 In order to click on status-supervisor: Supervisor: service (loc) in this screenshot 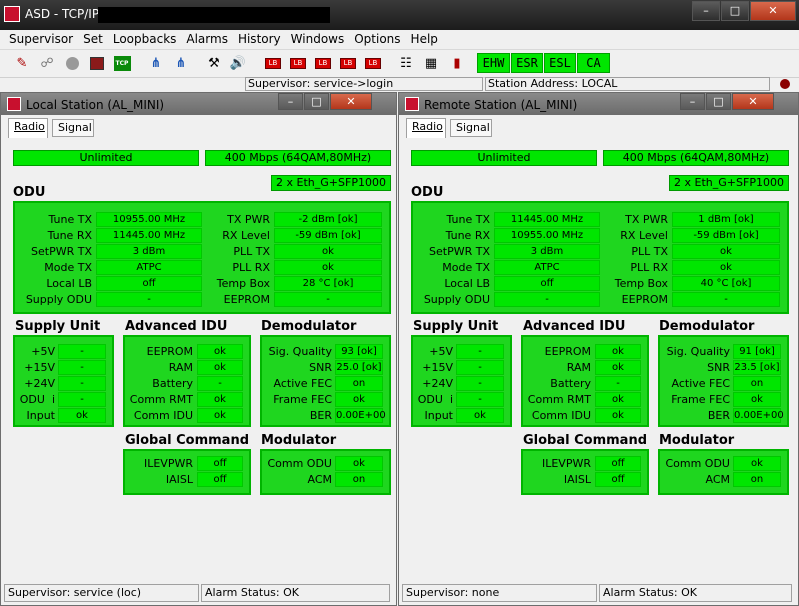, I will do `click(101, 593)`.